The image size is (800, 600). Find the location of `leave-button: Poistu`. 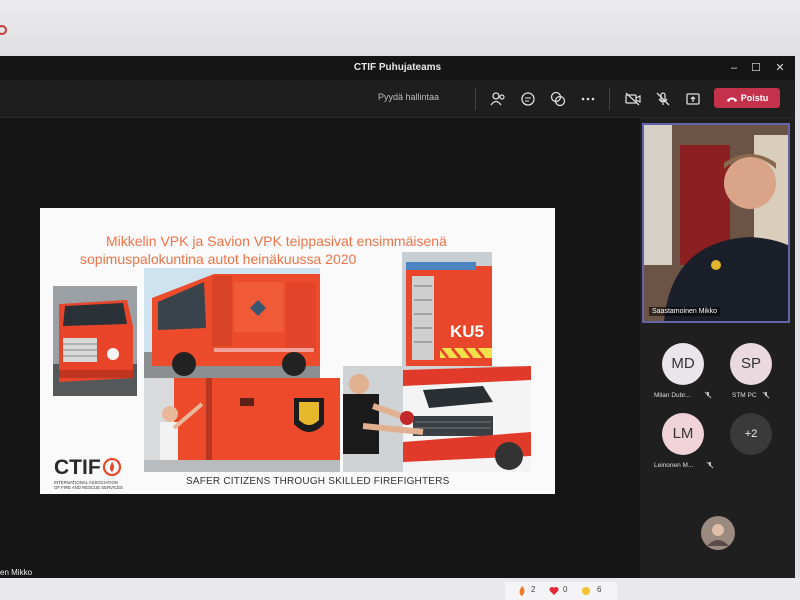

leave-button: Poistu is located at coordinates (747, 98).